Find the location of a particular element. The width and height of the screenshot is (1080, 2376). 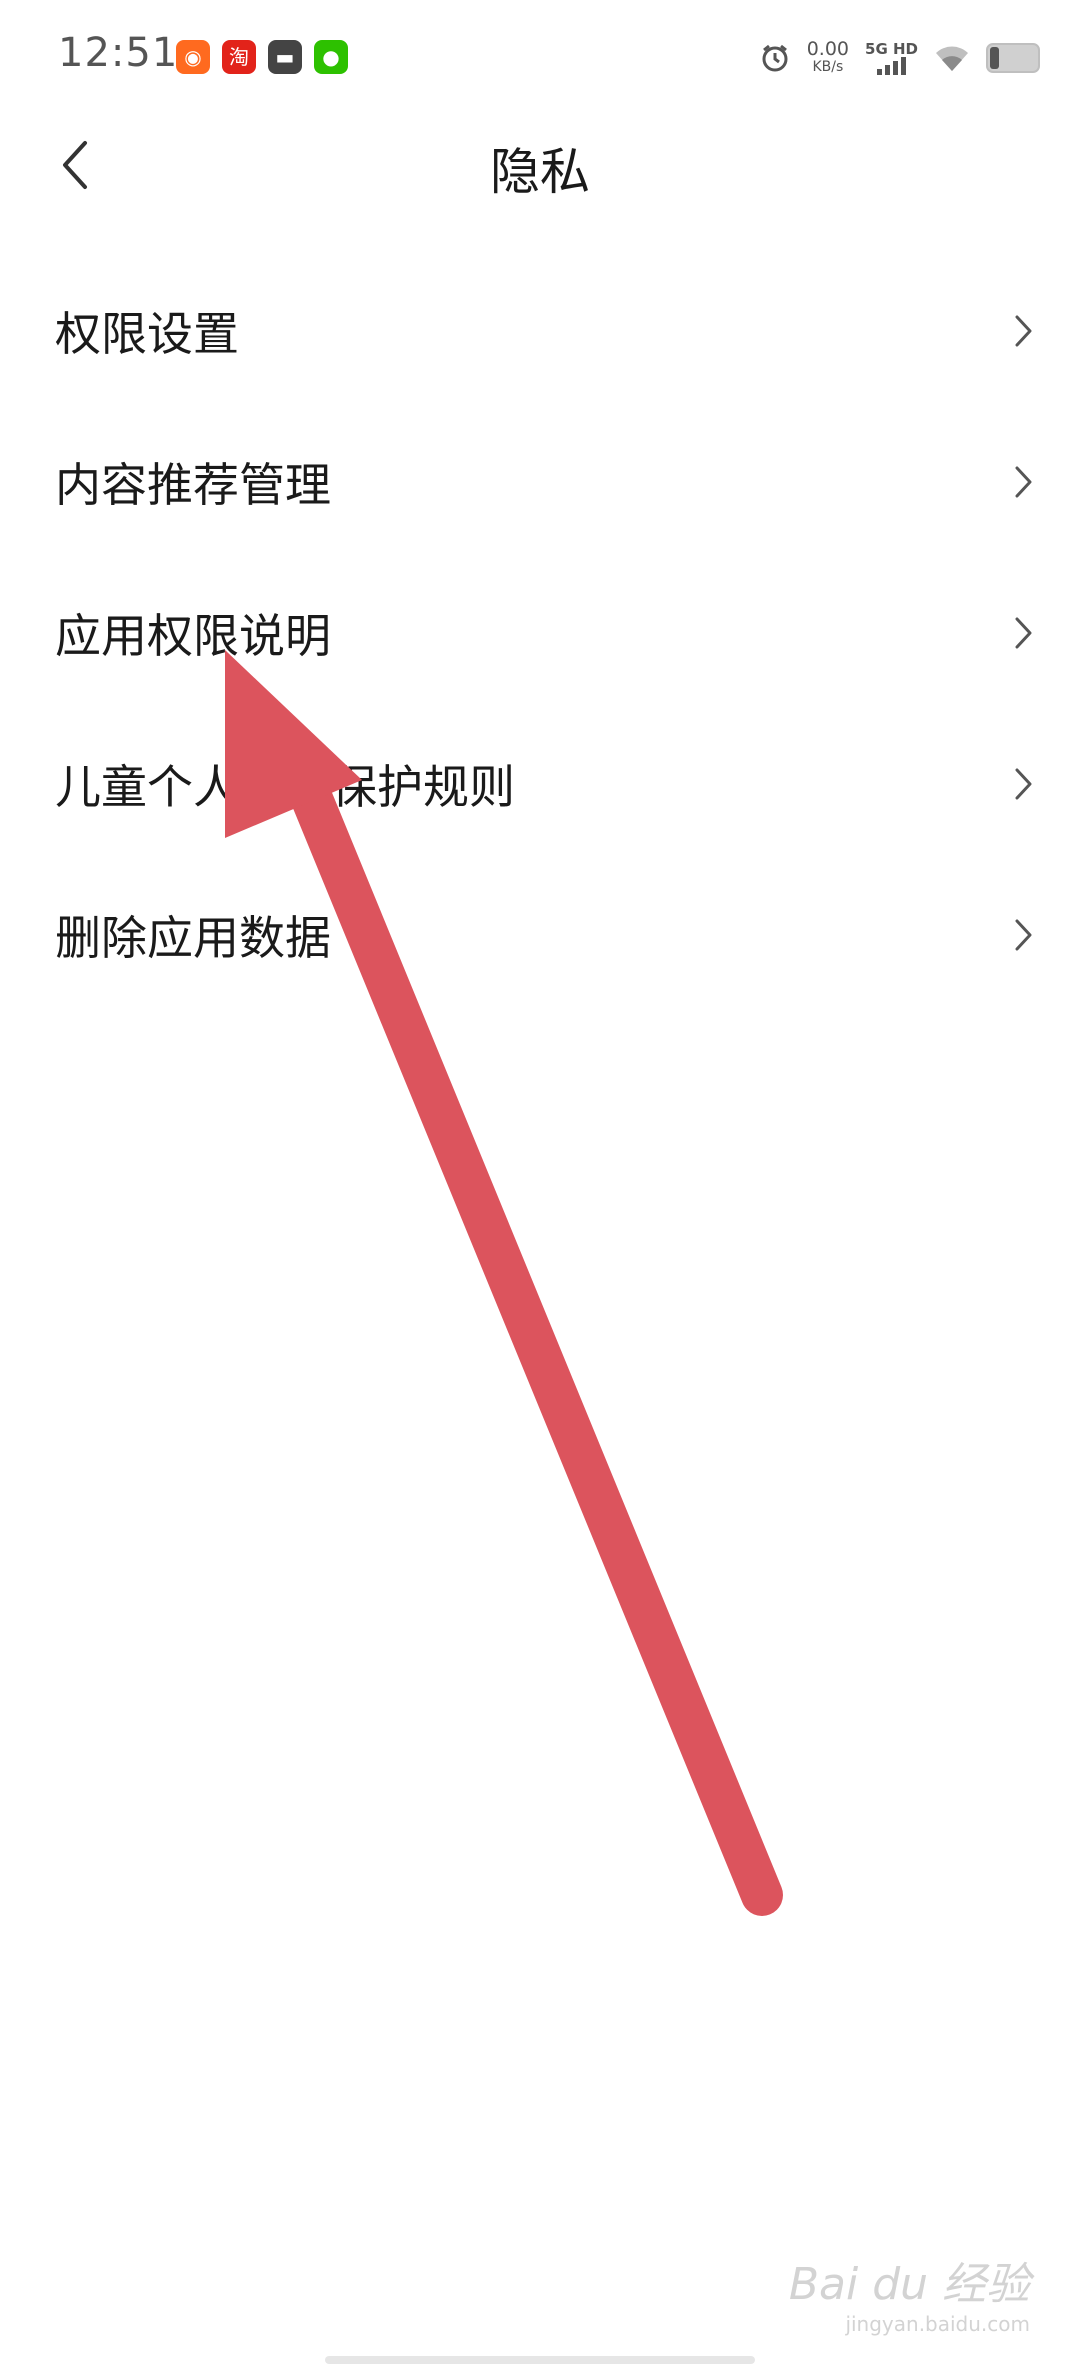

signal-bars-icon is located at coordinates (891, 66).